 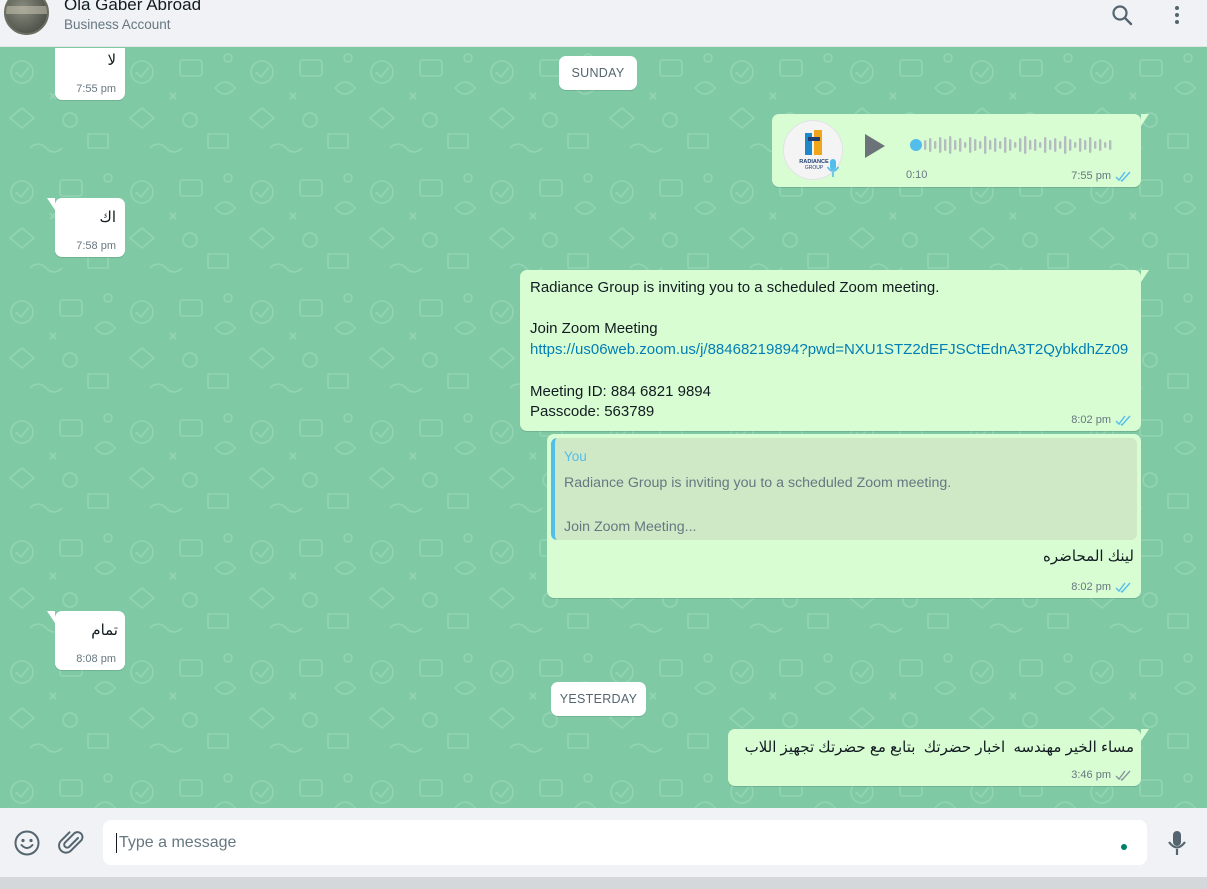 What do you see at coordinates (27, 843) in the screenshot?
I see `emoji-icon` at bounding box center [27, 843].